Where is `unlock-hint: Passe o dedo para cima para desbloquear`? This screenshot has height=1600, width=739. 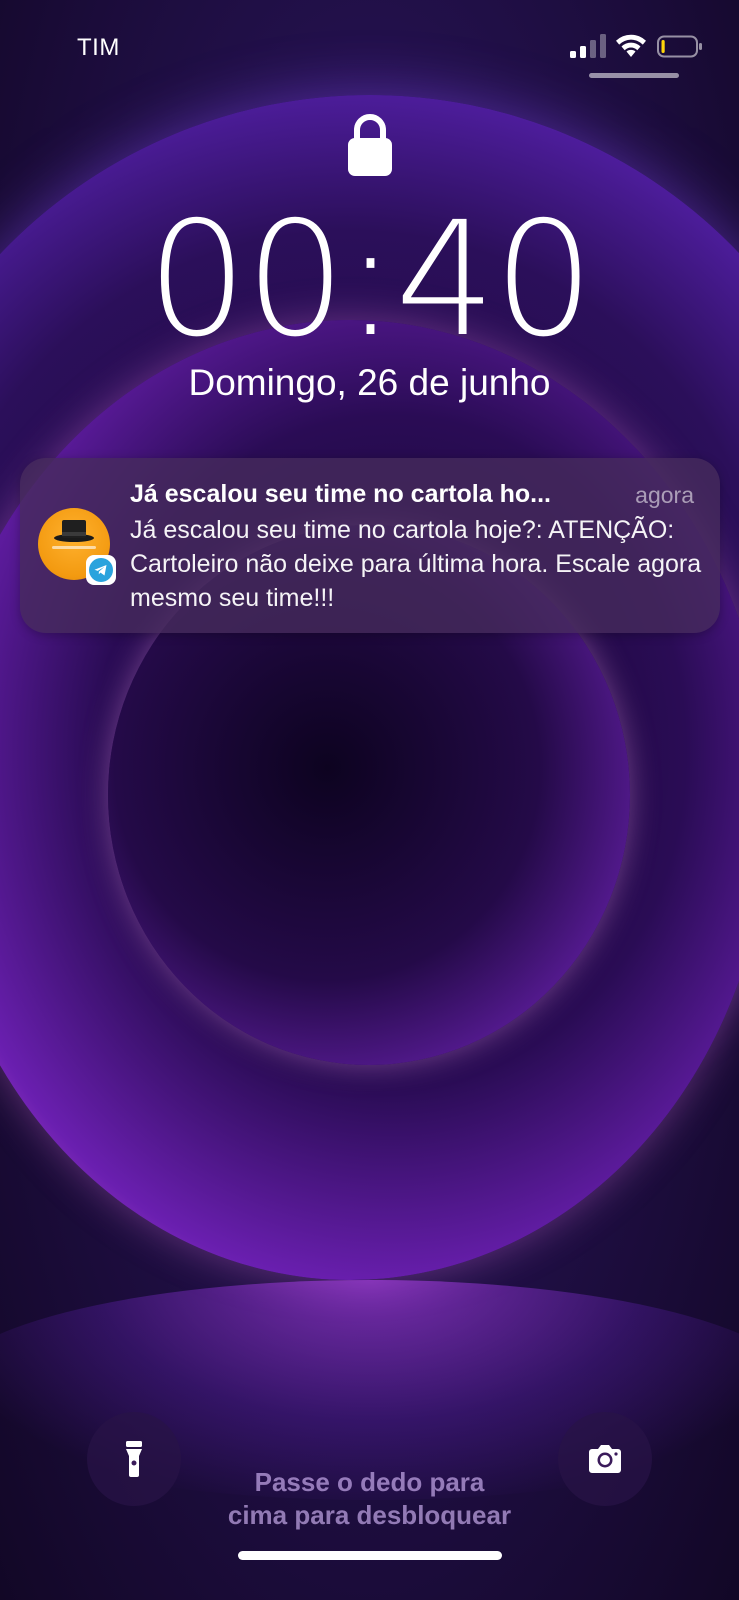
unlock-hint: Passe o dedo para cima para desbloquear is located at coordinates (369, 1499).